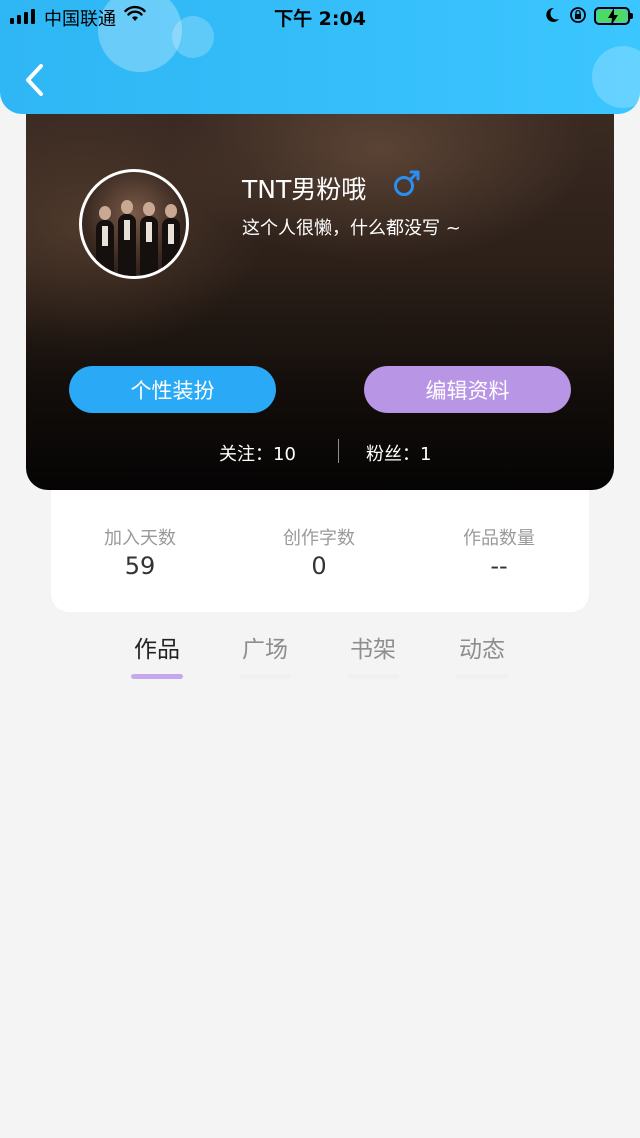 The height and width of the screenshot is (1138, 640). I want to click on fans-count: 粉丝：1, so click(398, 453).